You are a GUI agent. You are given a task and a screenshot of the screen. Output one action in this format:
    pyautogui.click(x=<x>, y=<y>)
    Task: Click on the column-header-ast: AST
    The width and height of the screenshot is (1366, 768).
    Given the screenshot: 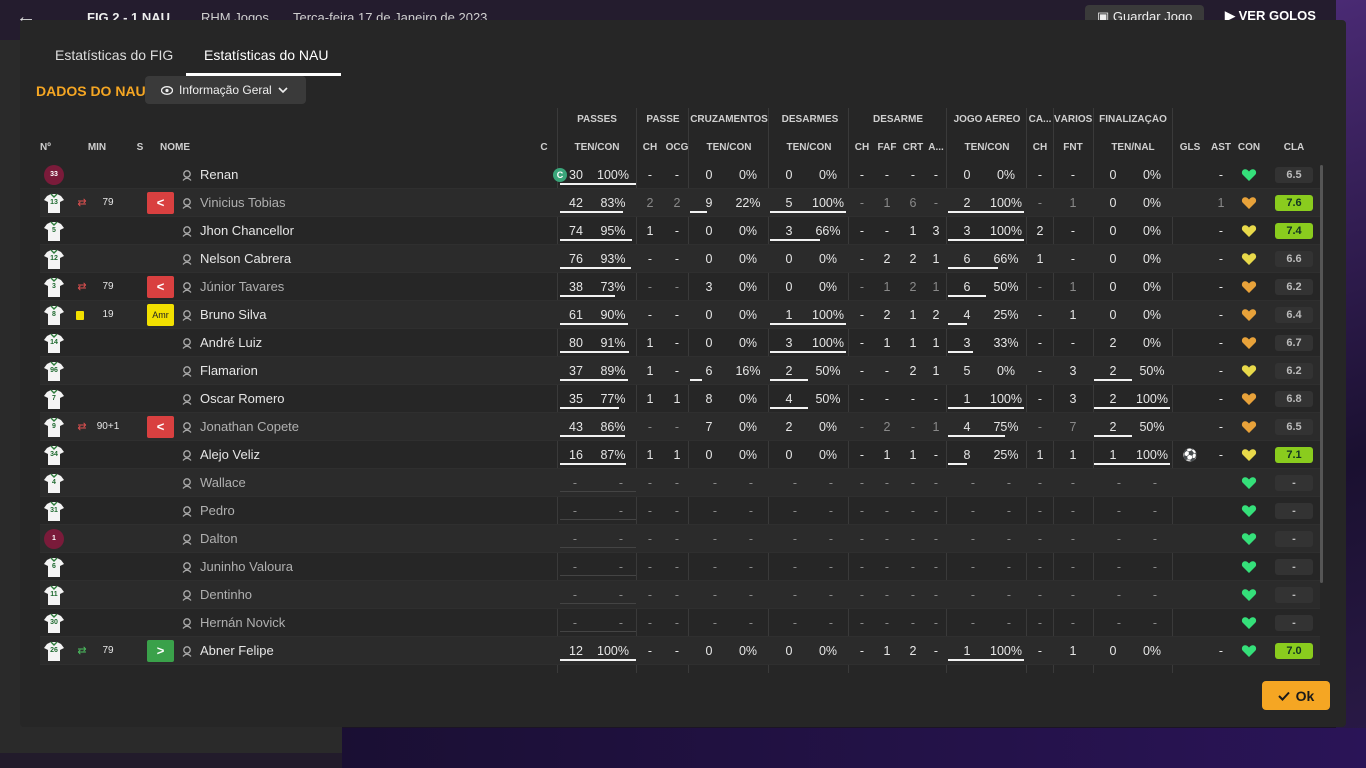 What is the action you would take?
    pyautogui.click(x=1221, y=147)
    